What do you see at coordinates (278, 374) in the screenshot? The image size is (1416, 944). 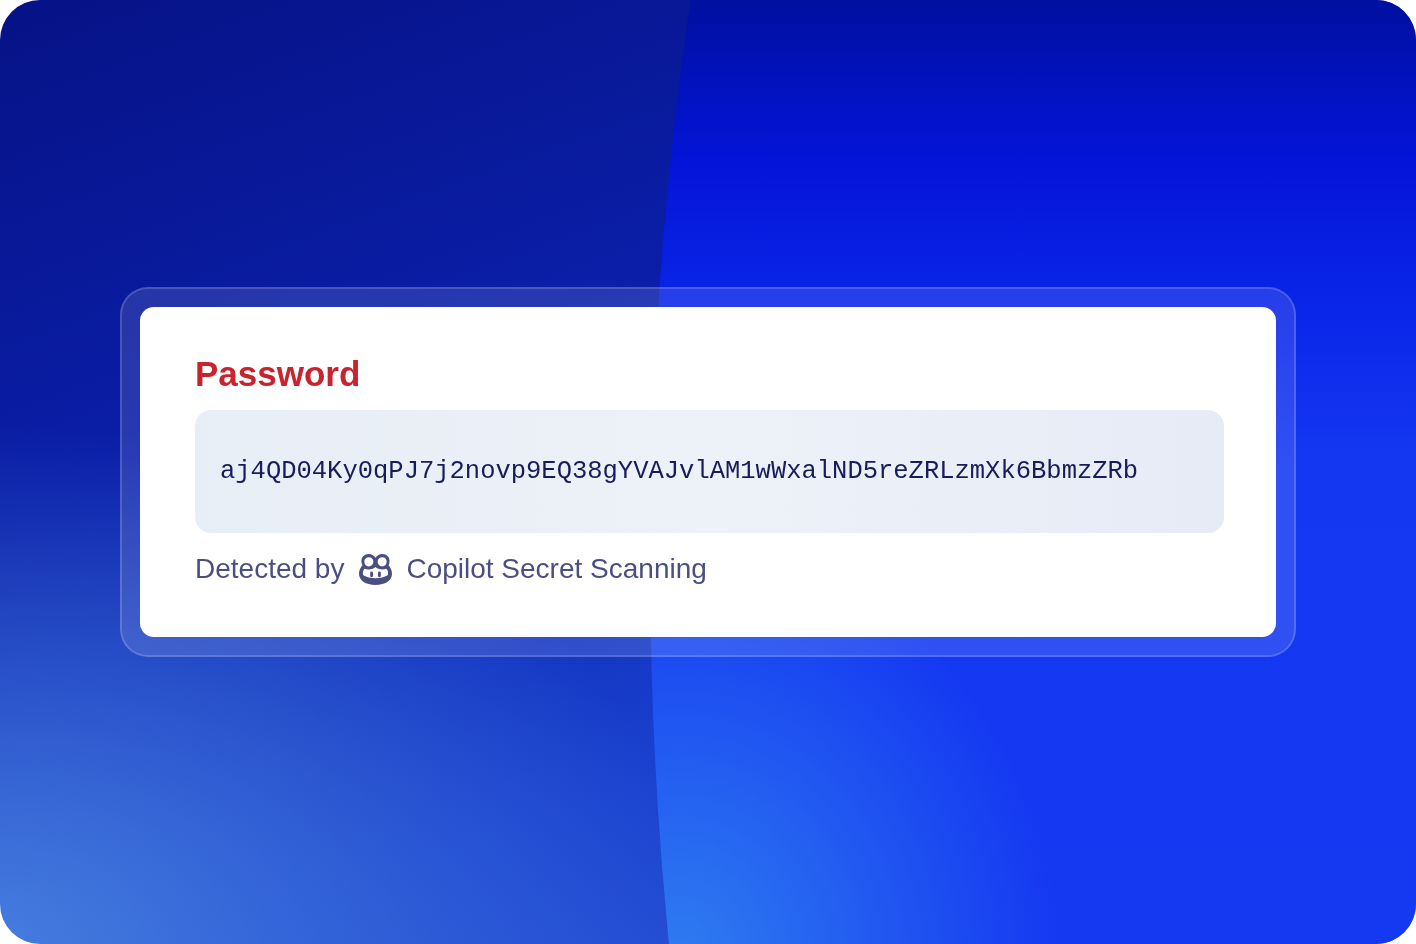 I see `card-title: Password` at bounding box center [278, 374].